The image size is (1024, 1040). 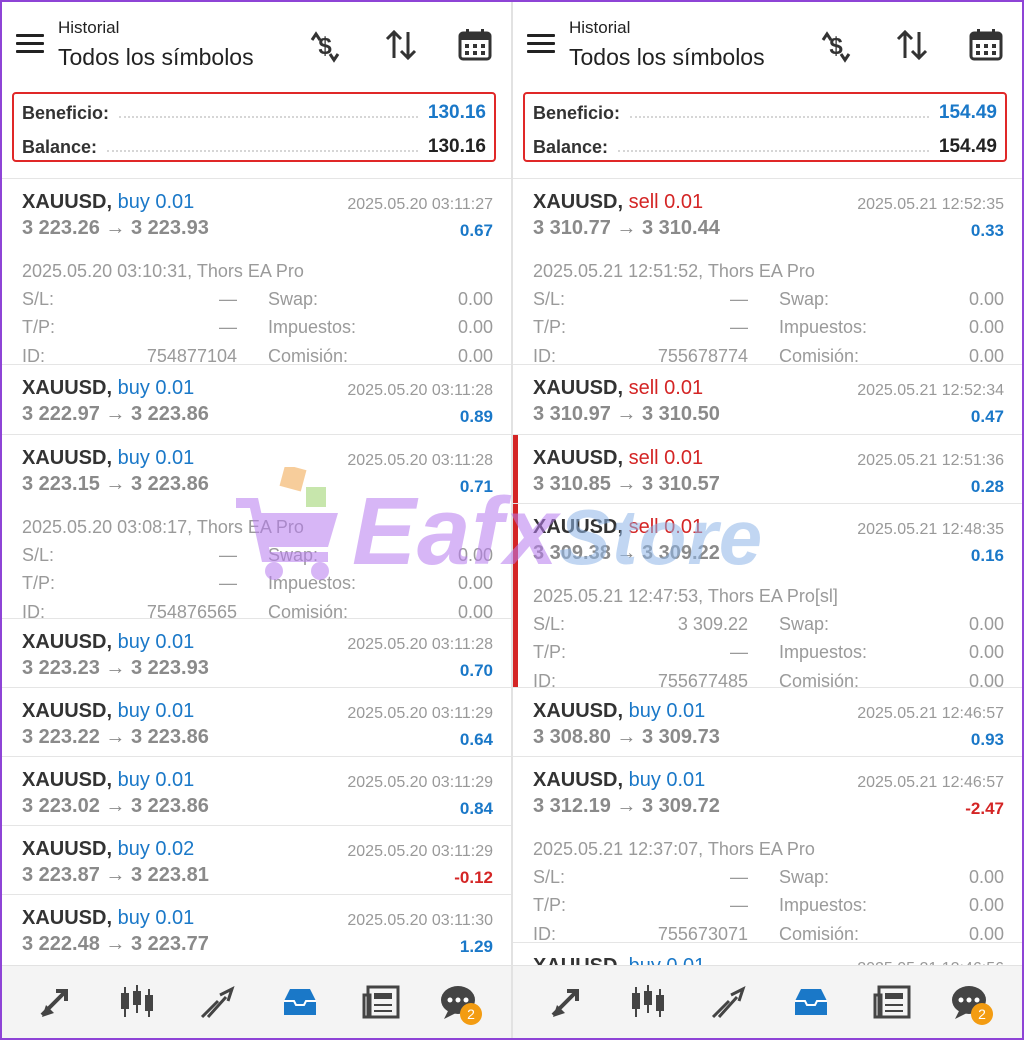 I want to click on balance-label: Balance:, so click(x=60, y=146).